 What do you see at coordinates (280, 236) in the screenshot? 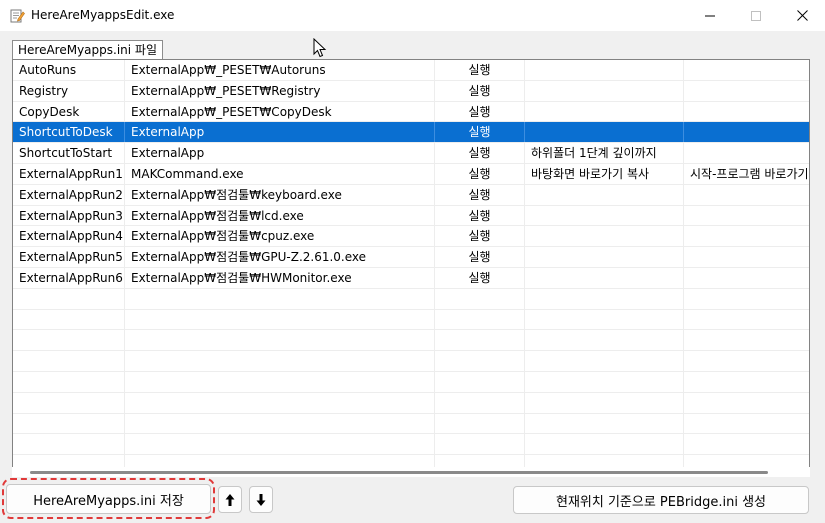
I see `table-cell: ExternalApp₩점검툴₩cpuz.exe` at bounding box center [280, 236].